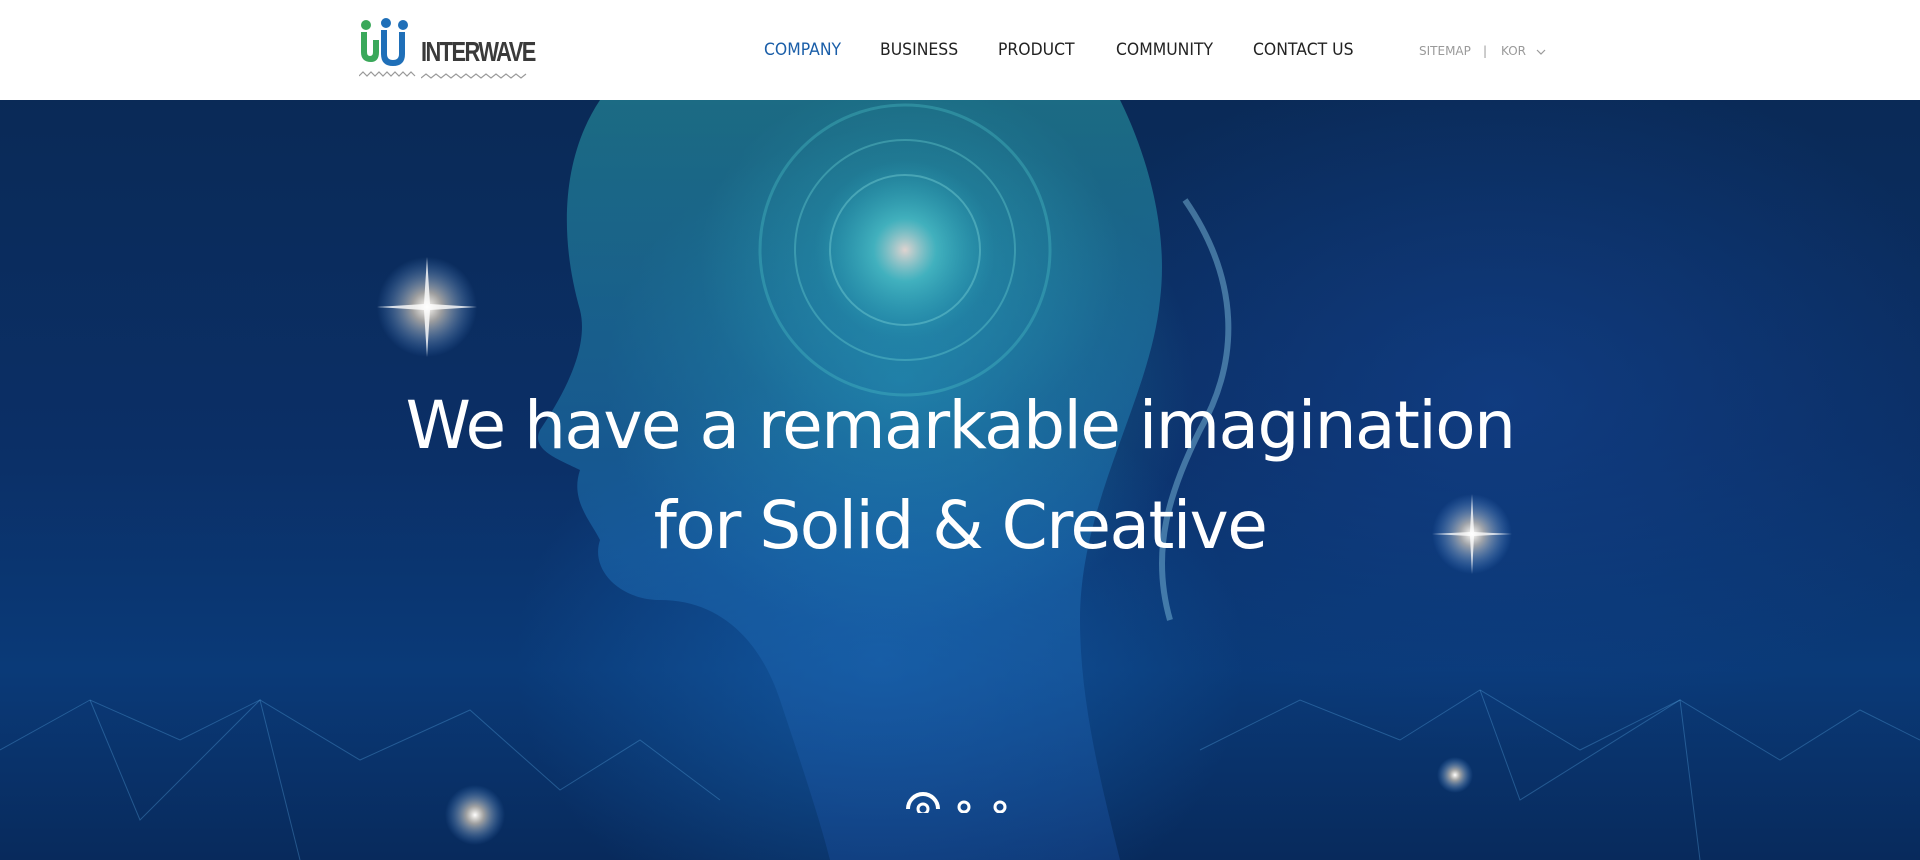 Image resolution: width=1920 pixels, height=860 pixels. What do you see at coordinates (478, 51) in the screenshot?
I see `logo-text: INTERWAVE` at bounding box center [478, 51].